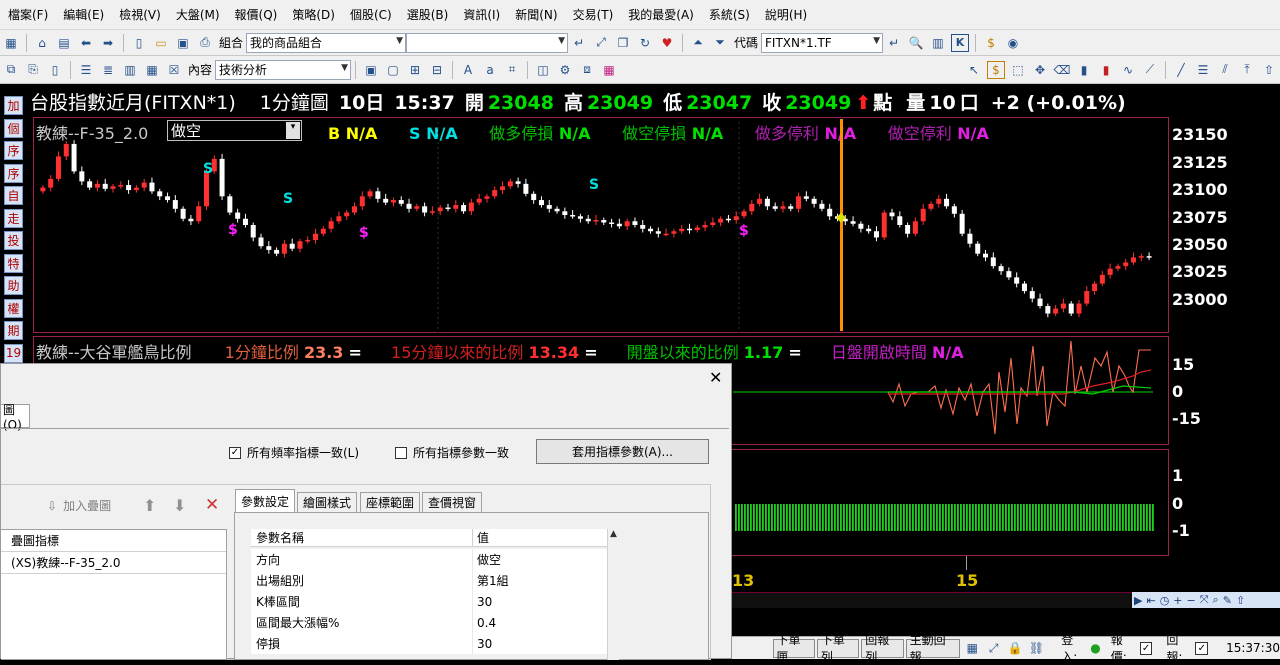  Describe the element at coordinates (86, 70) in the screenshot. I see `horizontal-layout-icon: ☰` at that location.